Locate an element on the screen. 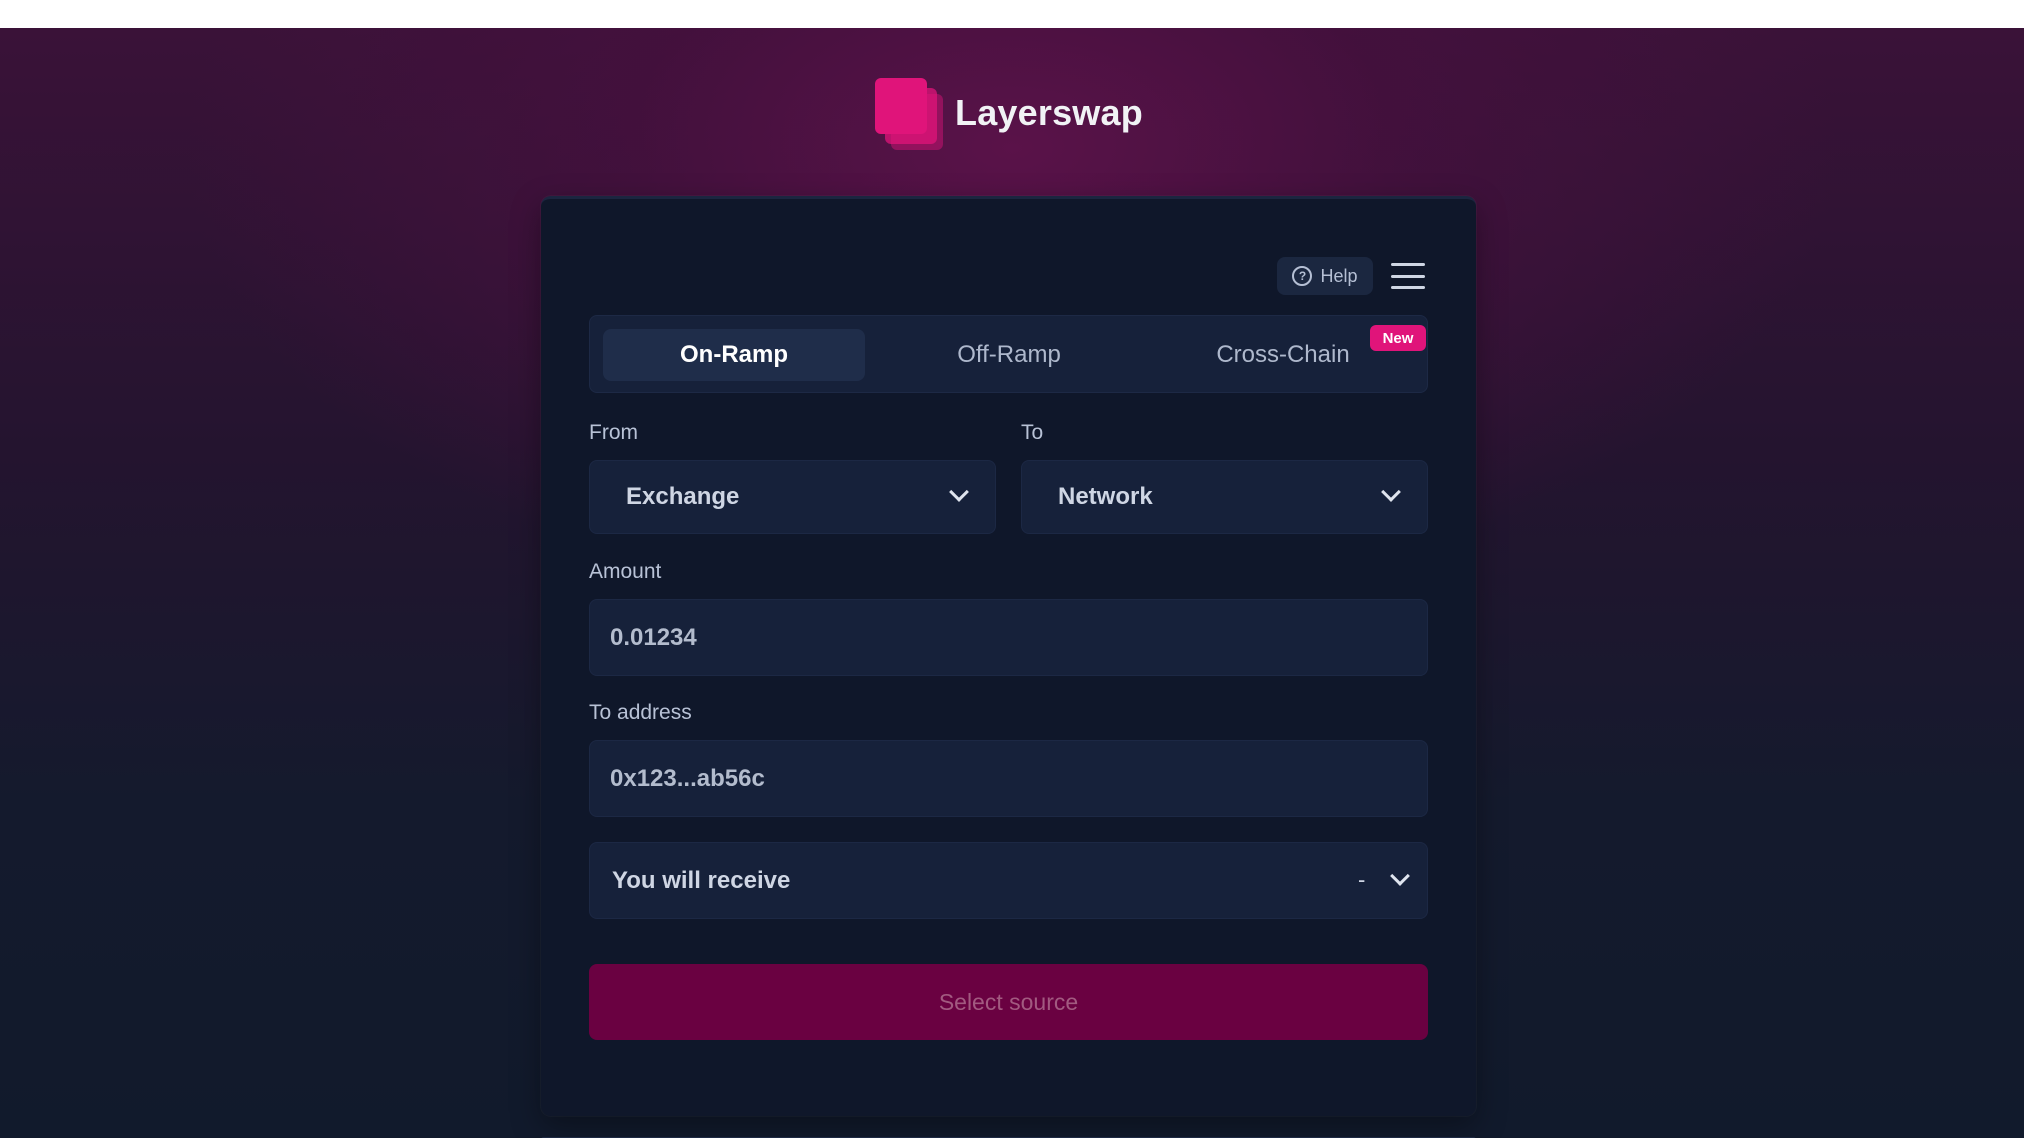  to-address-placeholder: 0x123...ab56c is located at coordinates (687, 778).